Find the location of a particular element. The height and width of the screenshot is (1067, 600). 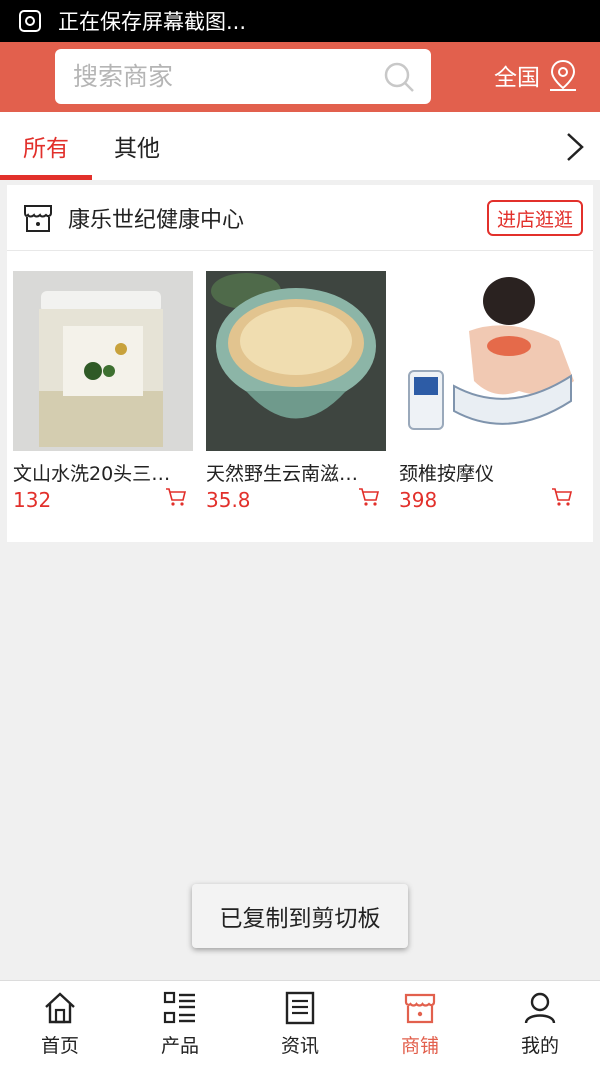

shop-icon is located at coordinates (420, 1008).